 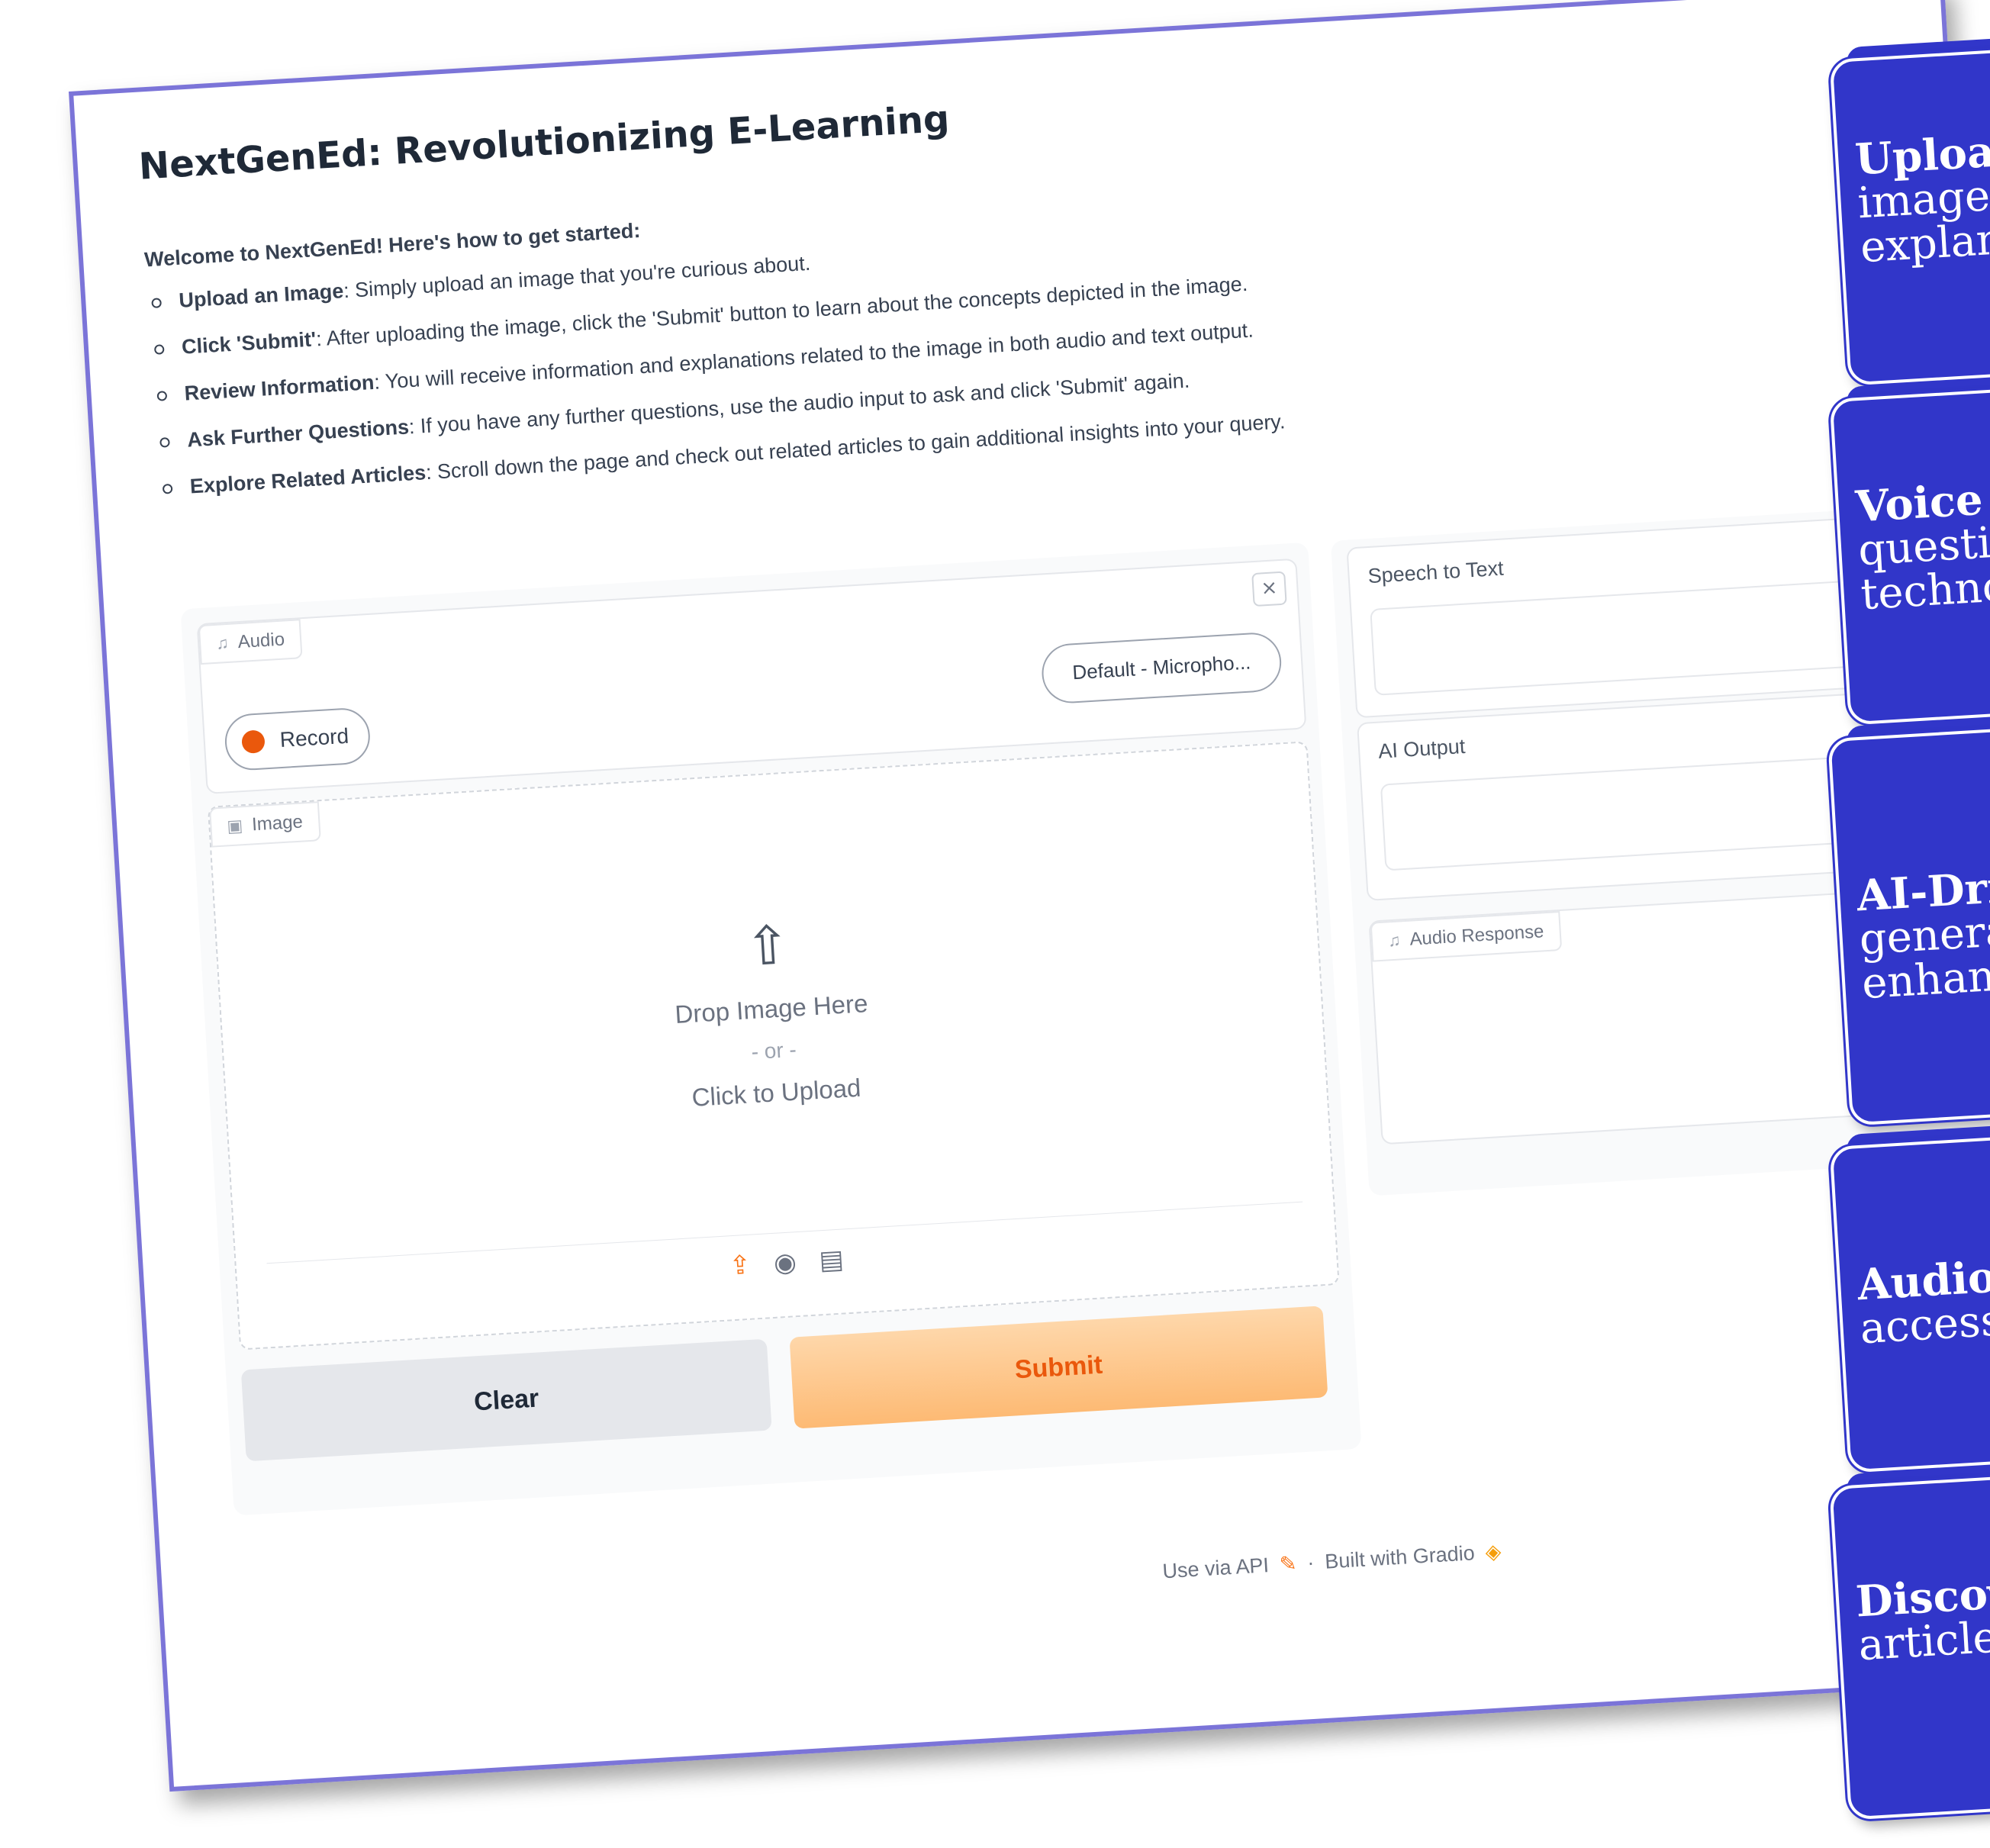 I want to click on rocket-icon: ✎, so click(x=1288, y=1563).